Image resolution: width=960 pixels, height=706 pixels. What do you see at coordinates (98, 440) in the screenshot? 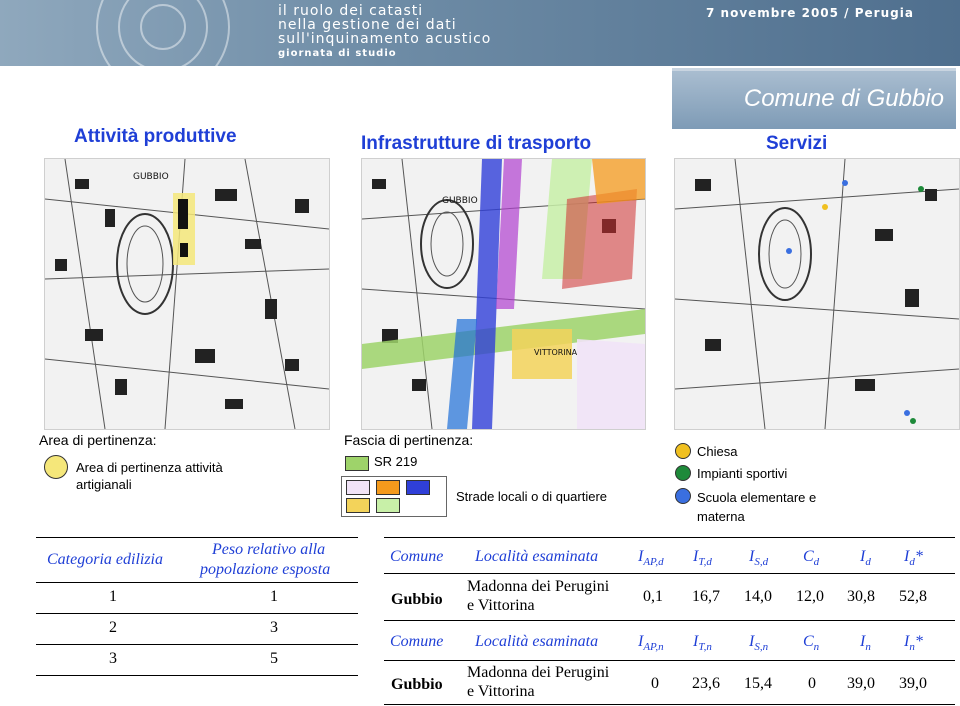
I see `legend-area-title: Area di pertinenza:` at bounding box center [98, 440].